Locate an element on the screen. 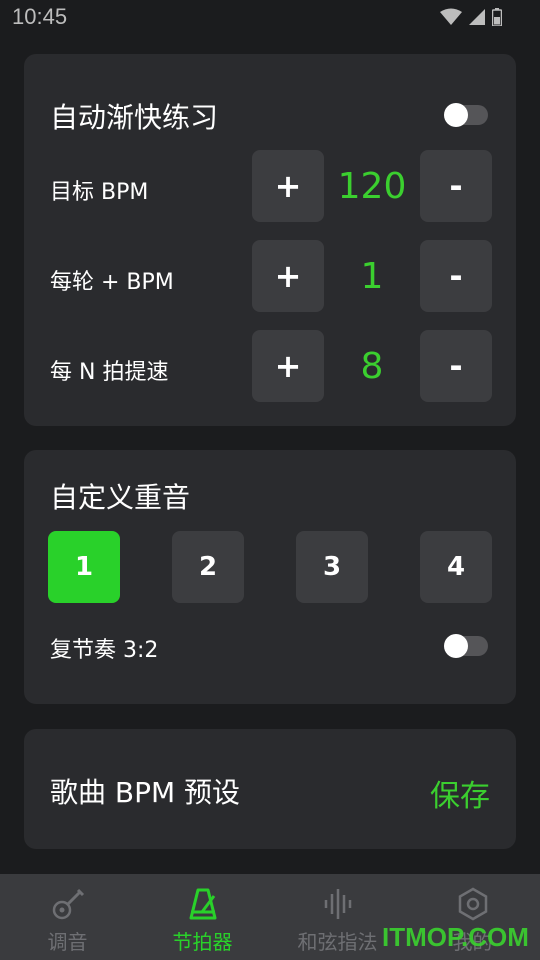 This screenshot has height=960, width=540. round-increment-minus-button: - is located at coordinates (456, 276).